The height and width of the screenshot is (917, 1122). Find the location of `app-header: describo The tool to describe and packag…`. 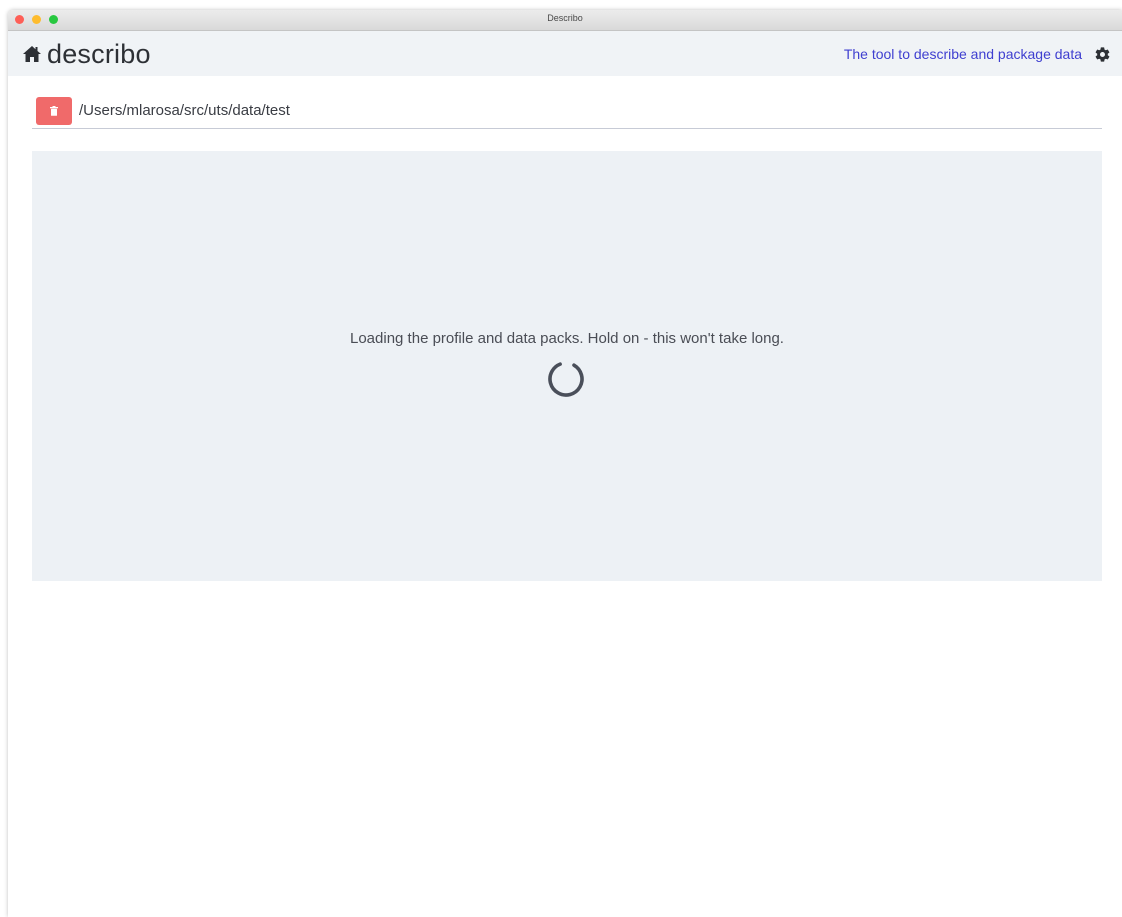

app-header: describo The tool to describe and packag… is located at coordinates (565, 53).